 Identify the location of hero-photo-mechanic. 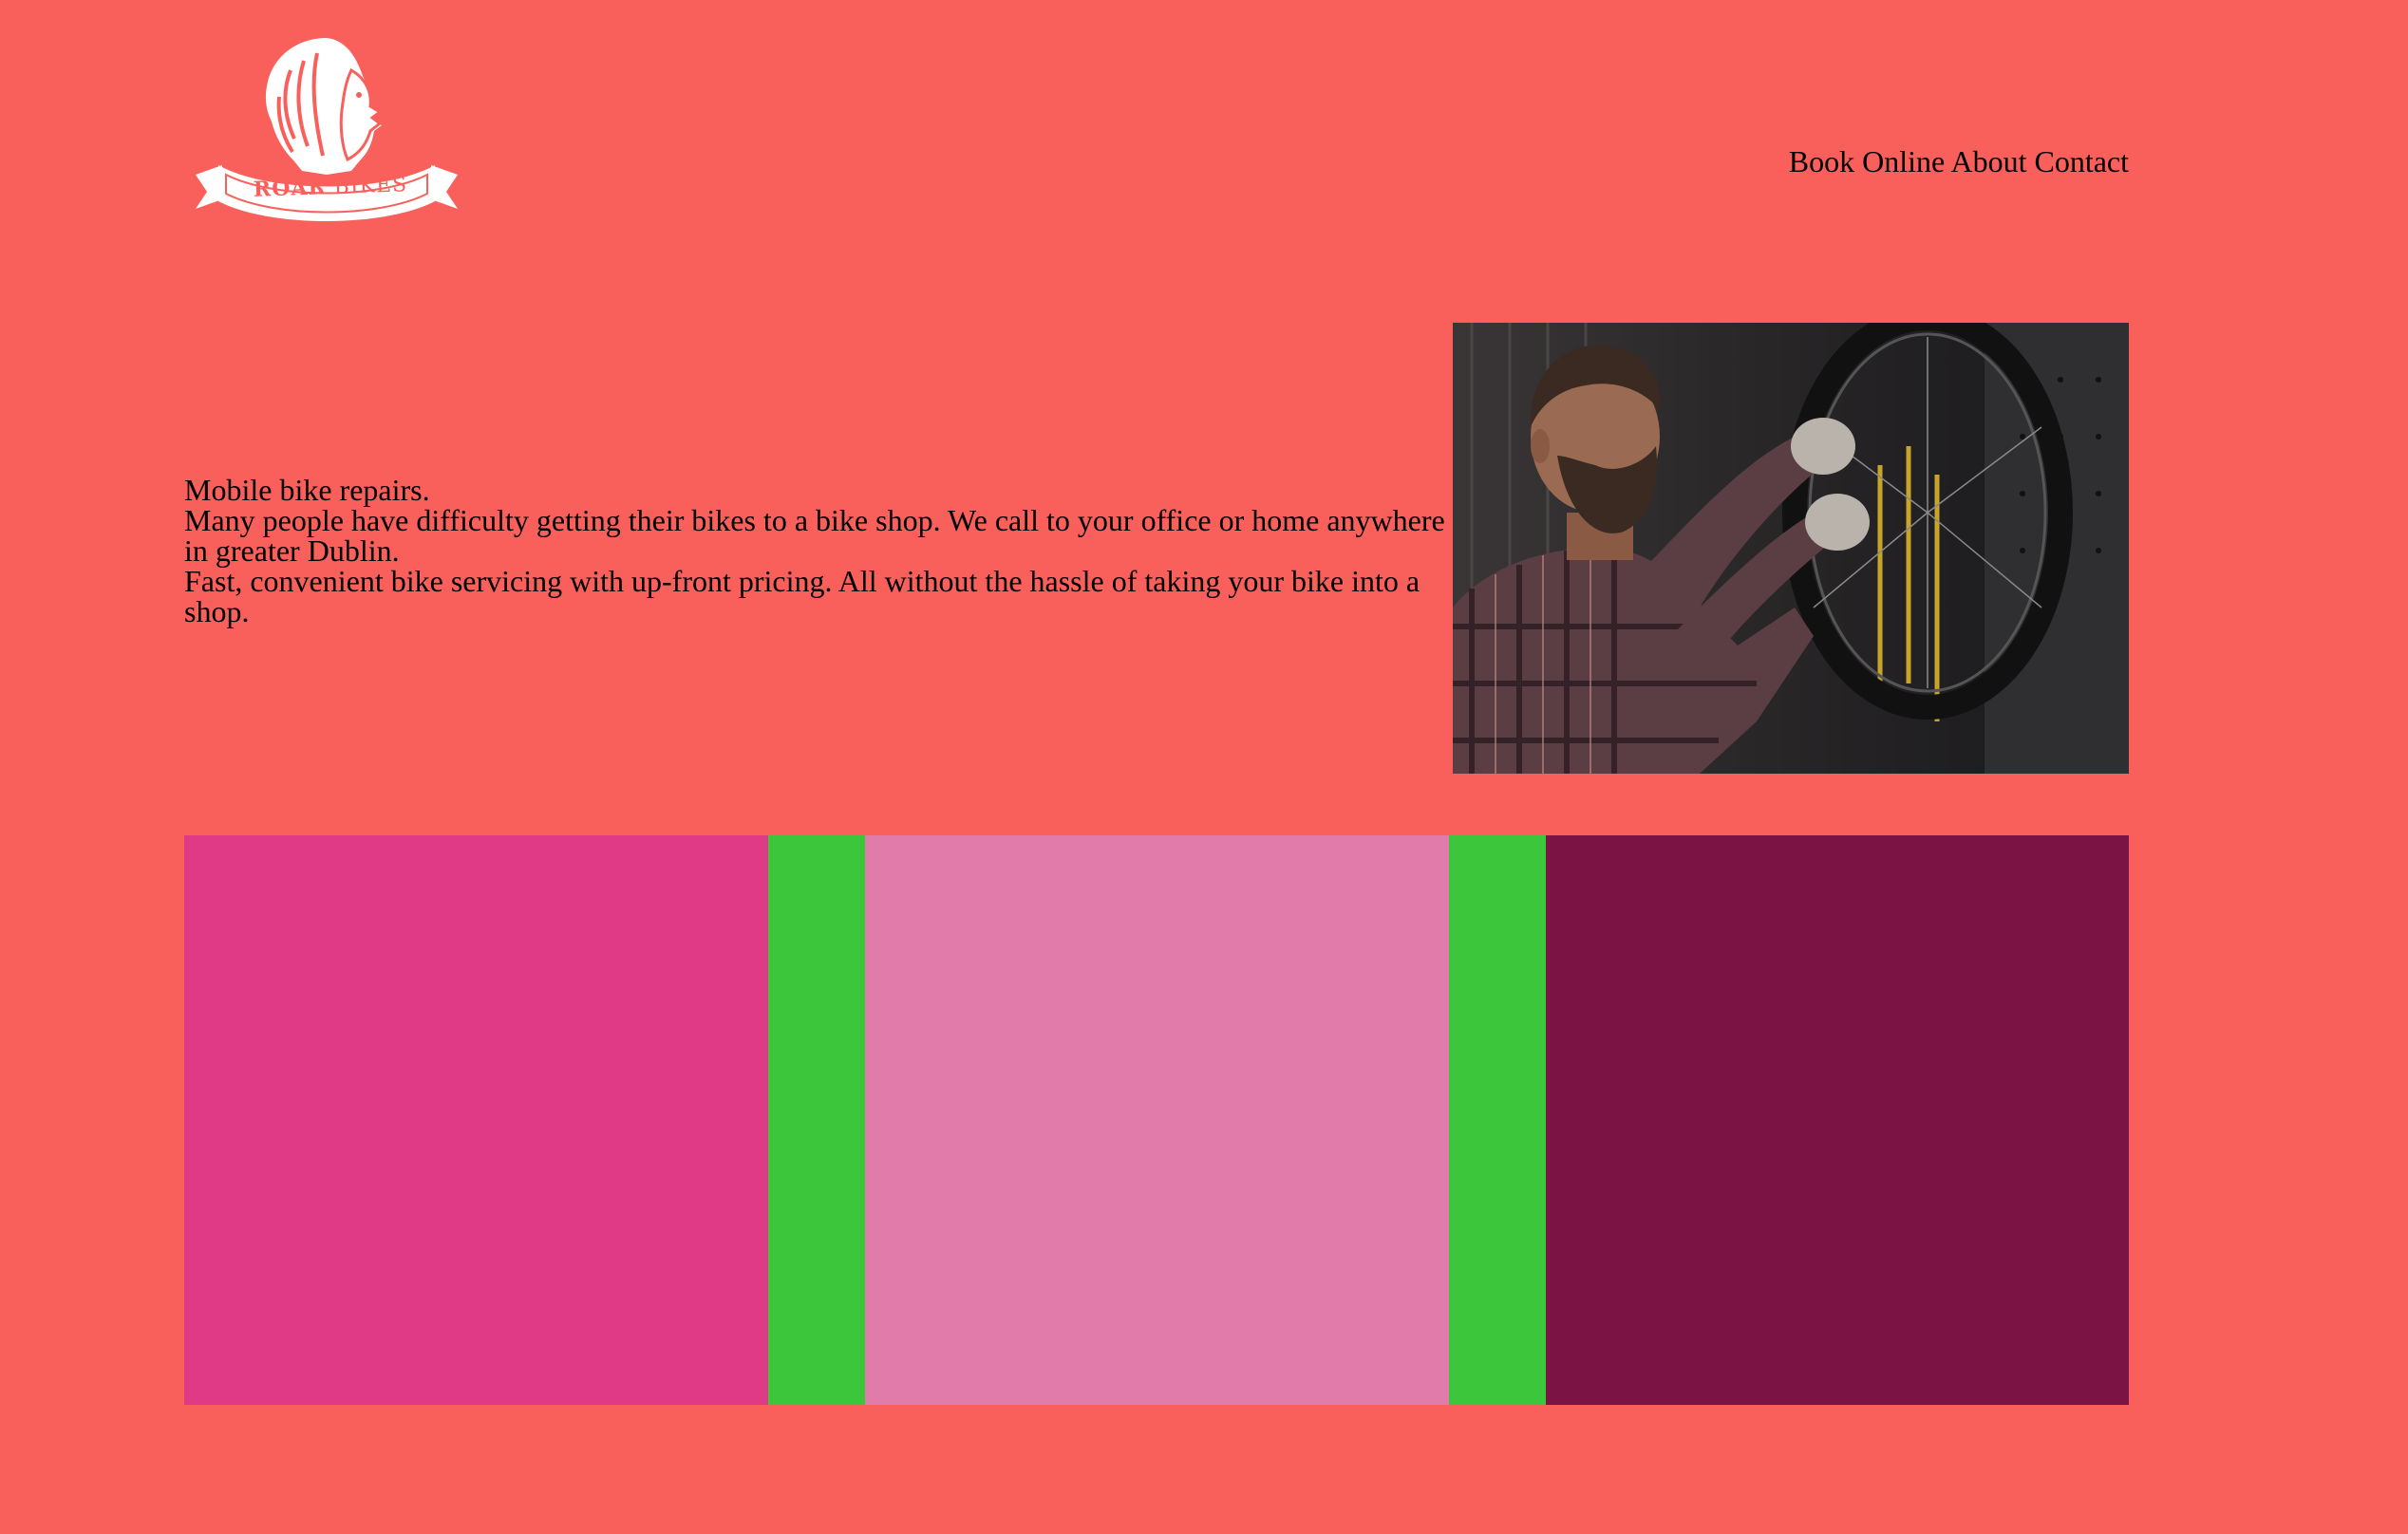
(1791, 548).